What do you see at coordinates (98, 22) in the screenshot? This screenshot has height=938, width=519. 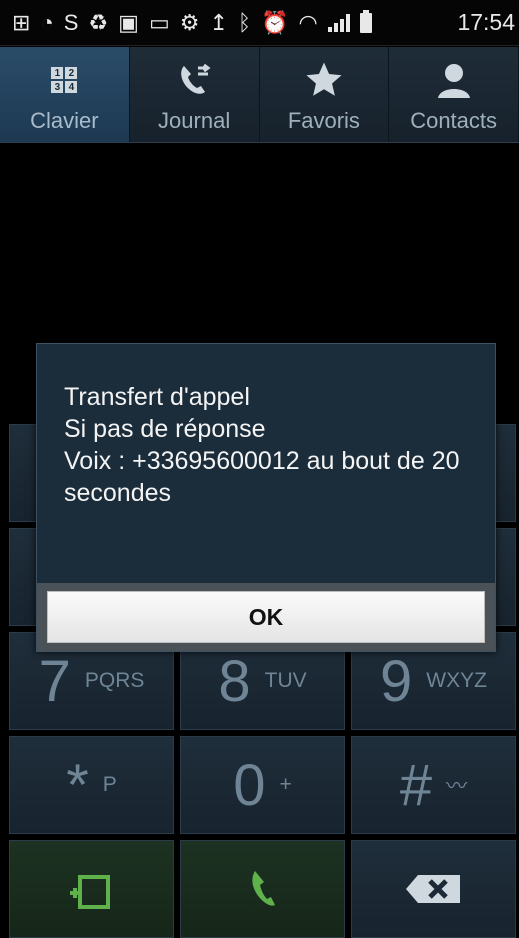 I see `recycle-icon: ♻` at bounding box center [98, 22].